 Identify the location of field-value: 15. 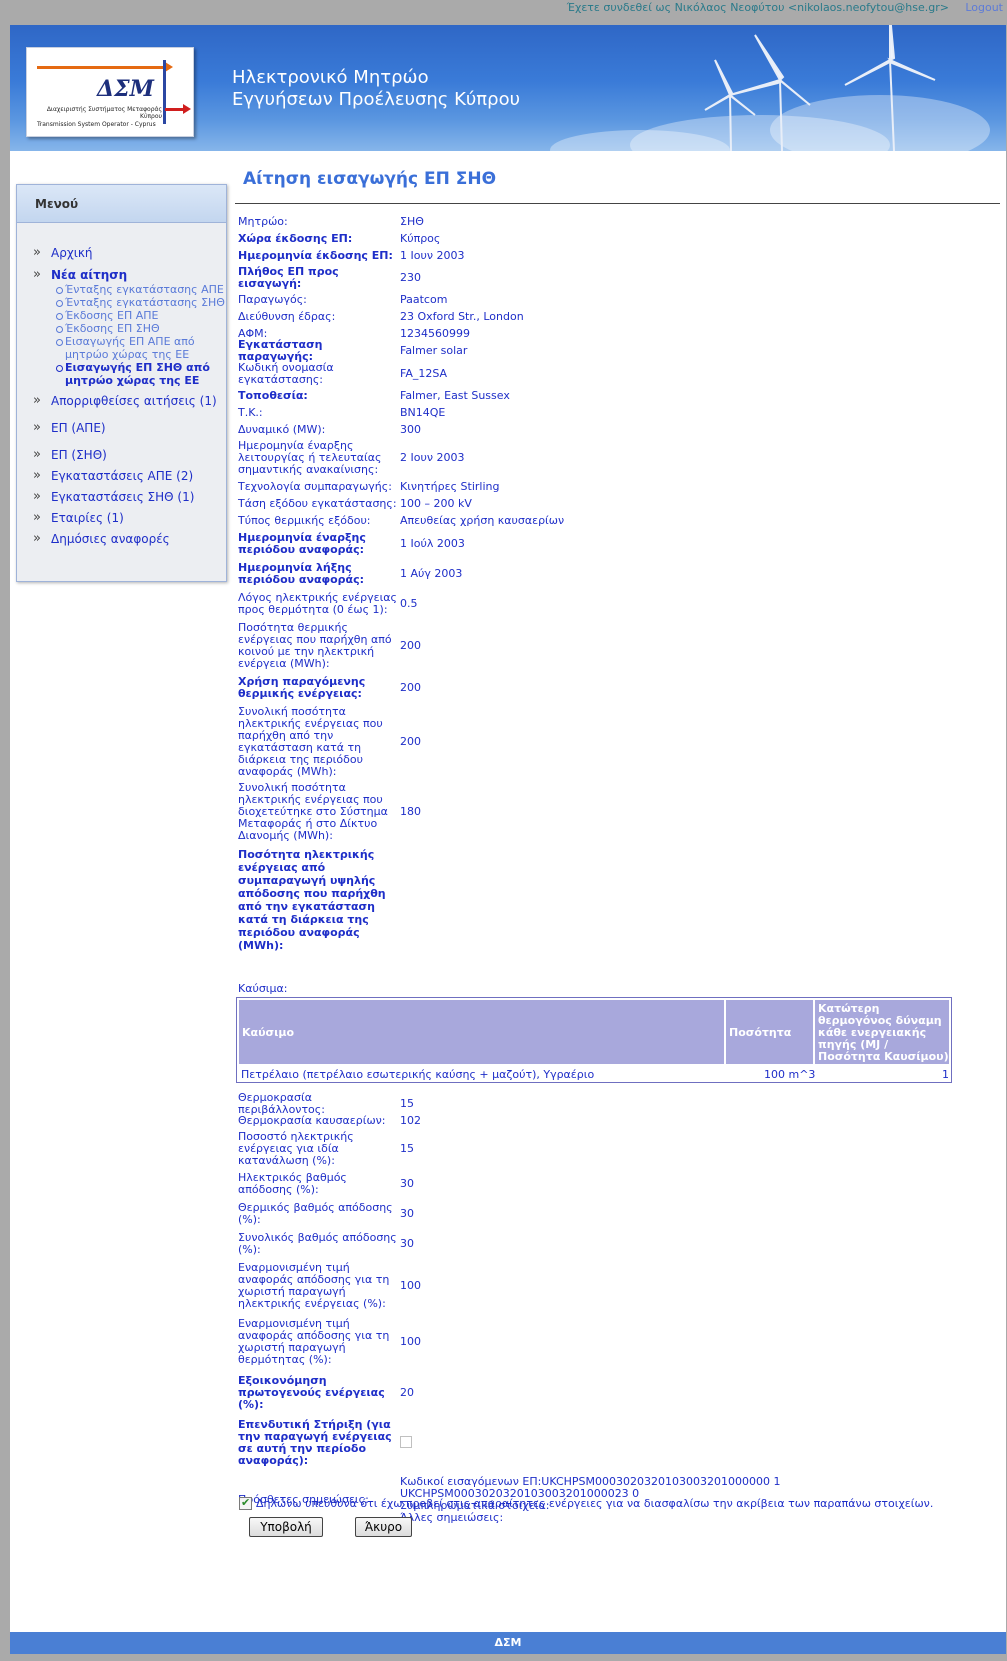
(407, 1148).